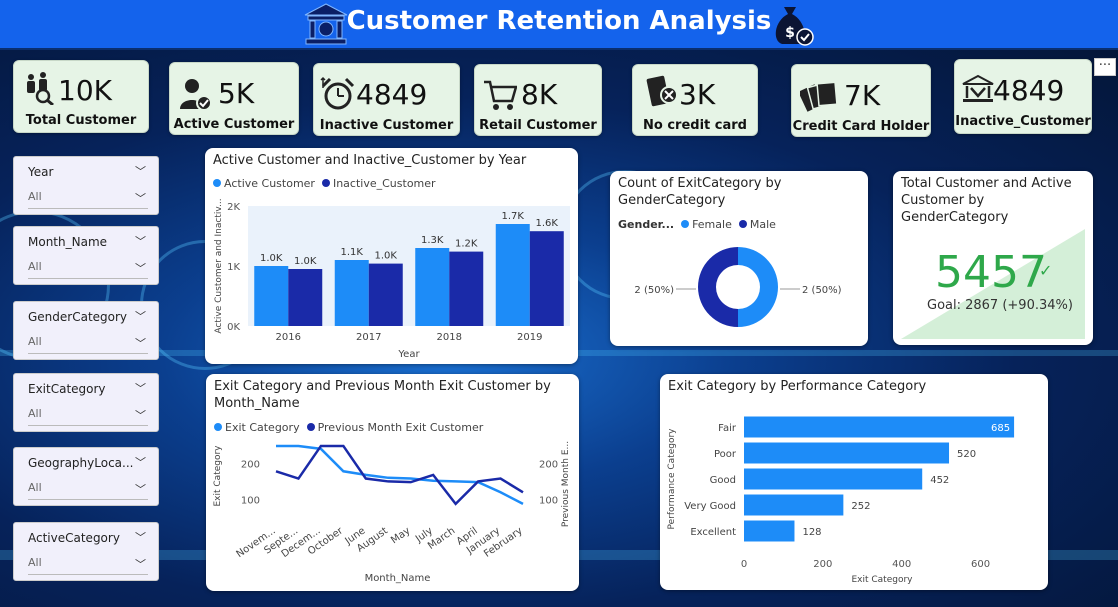 The height and width of the screenshot is (607, 1118). Describe the element at coordinates (86, 255) in the screenshot. I see `slicer-month-name: Month_Name ﹀ All ﹀` at that location.